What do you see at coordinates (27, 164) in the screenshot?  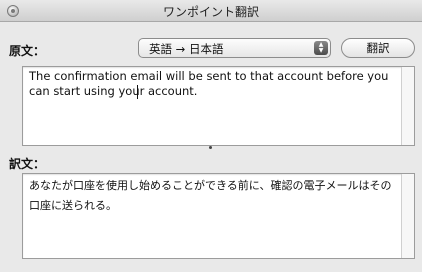 I see `translation-label: 訳文：` at bounding box center [27, 164].